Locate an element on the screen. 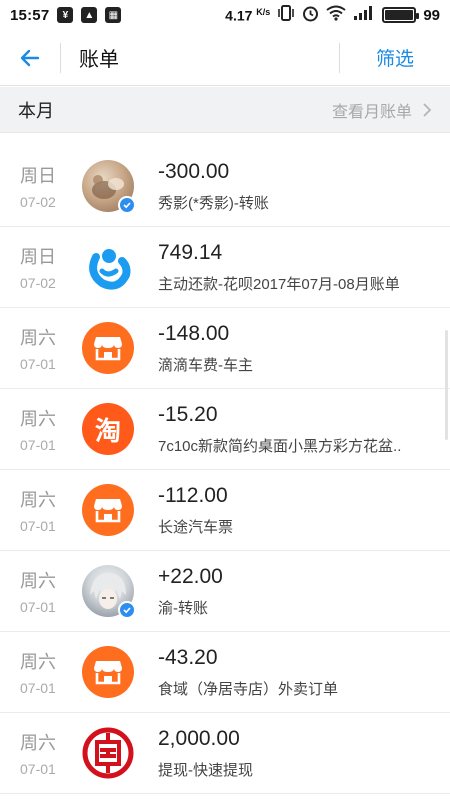 The height and width of the screenshot is (800, 450). app-notification-icon: ▲ is located at coordinates (89, 15).